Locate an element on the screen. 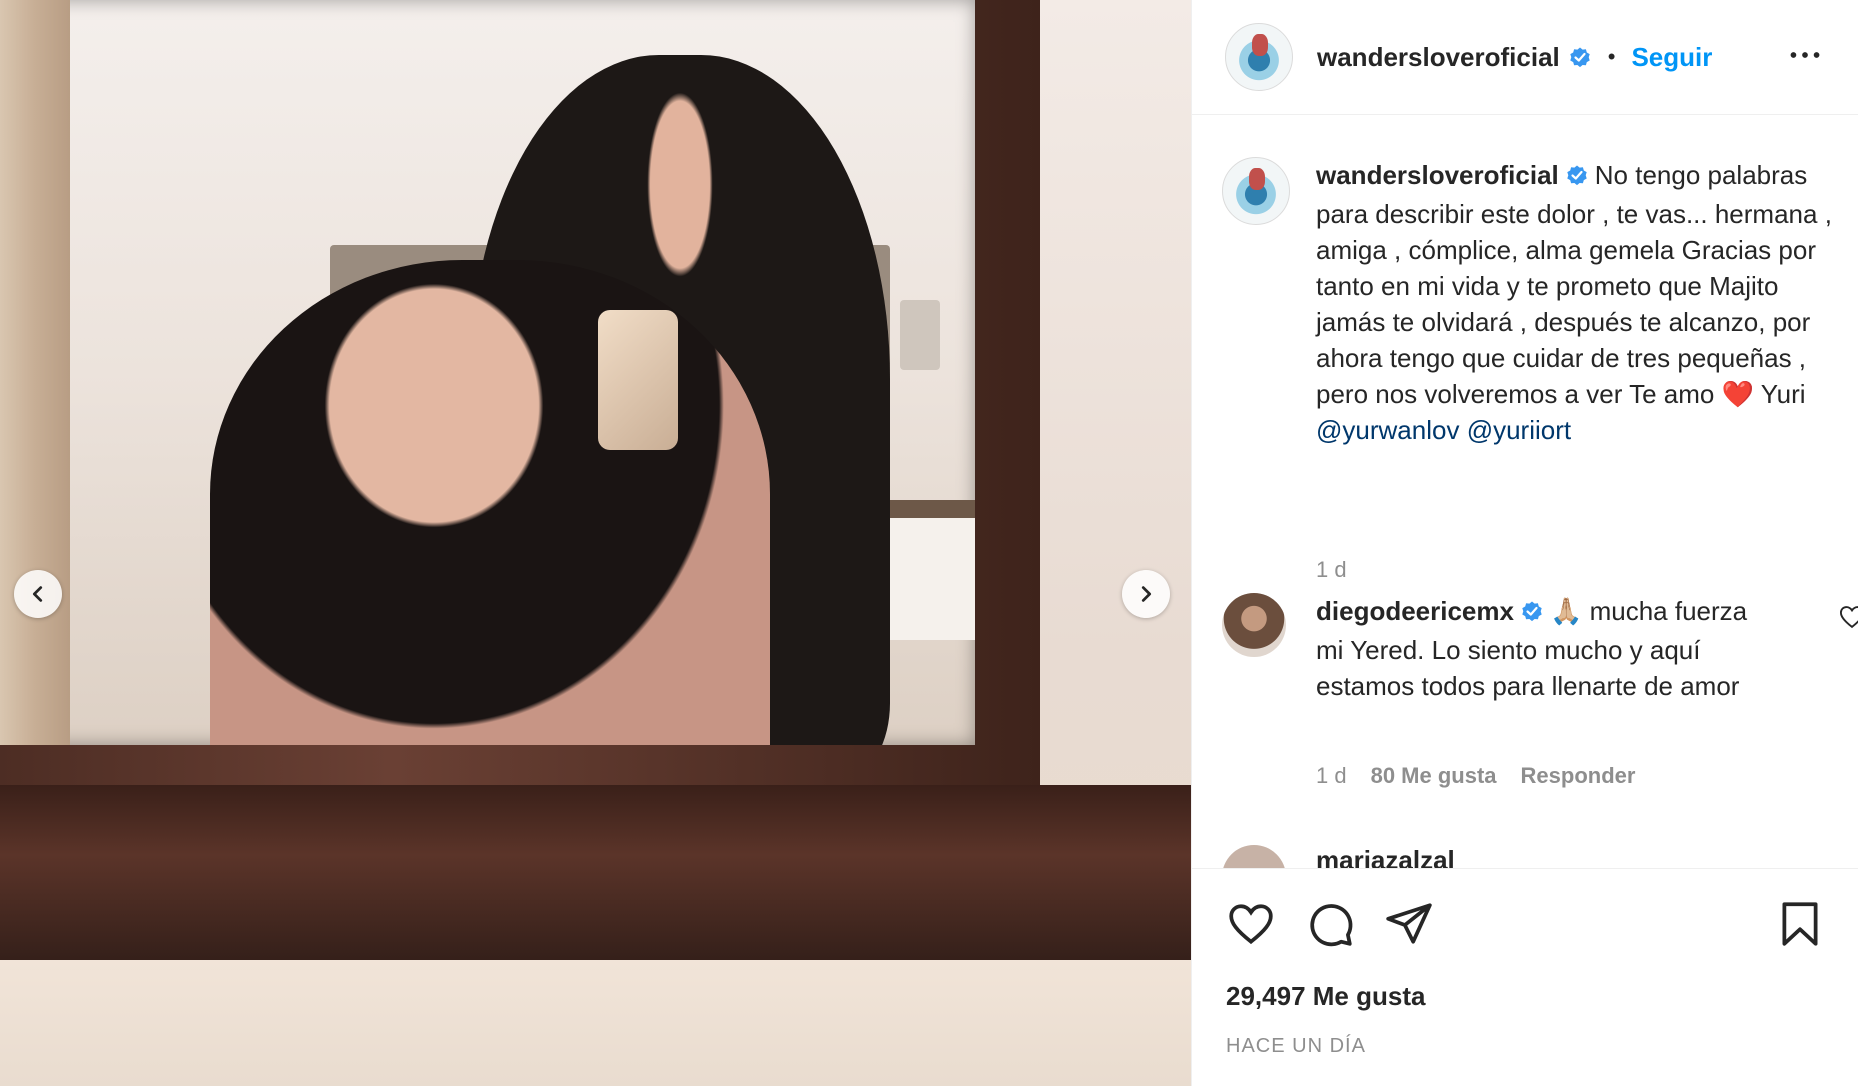 The width and height of the screenshot is (1858, 1086). caption-timestamp: 1 d is located at coordinates (1331, 570).